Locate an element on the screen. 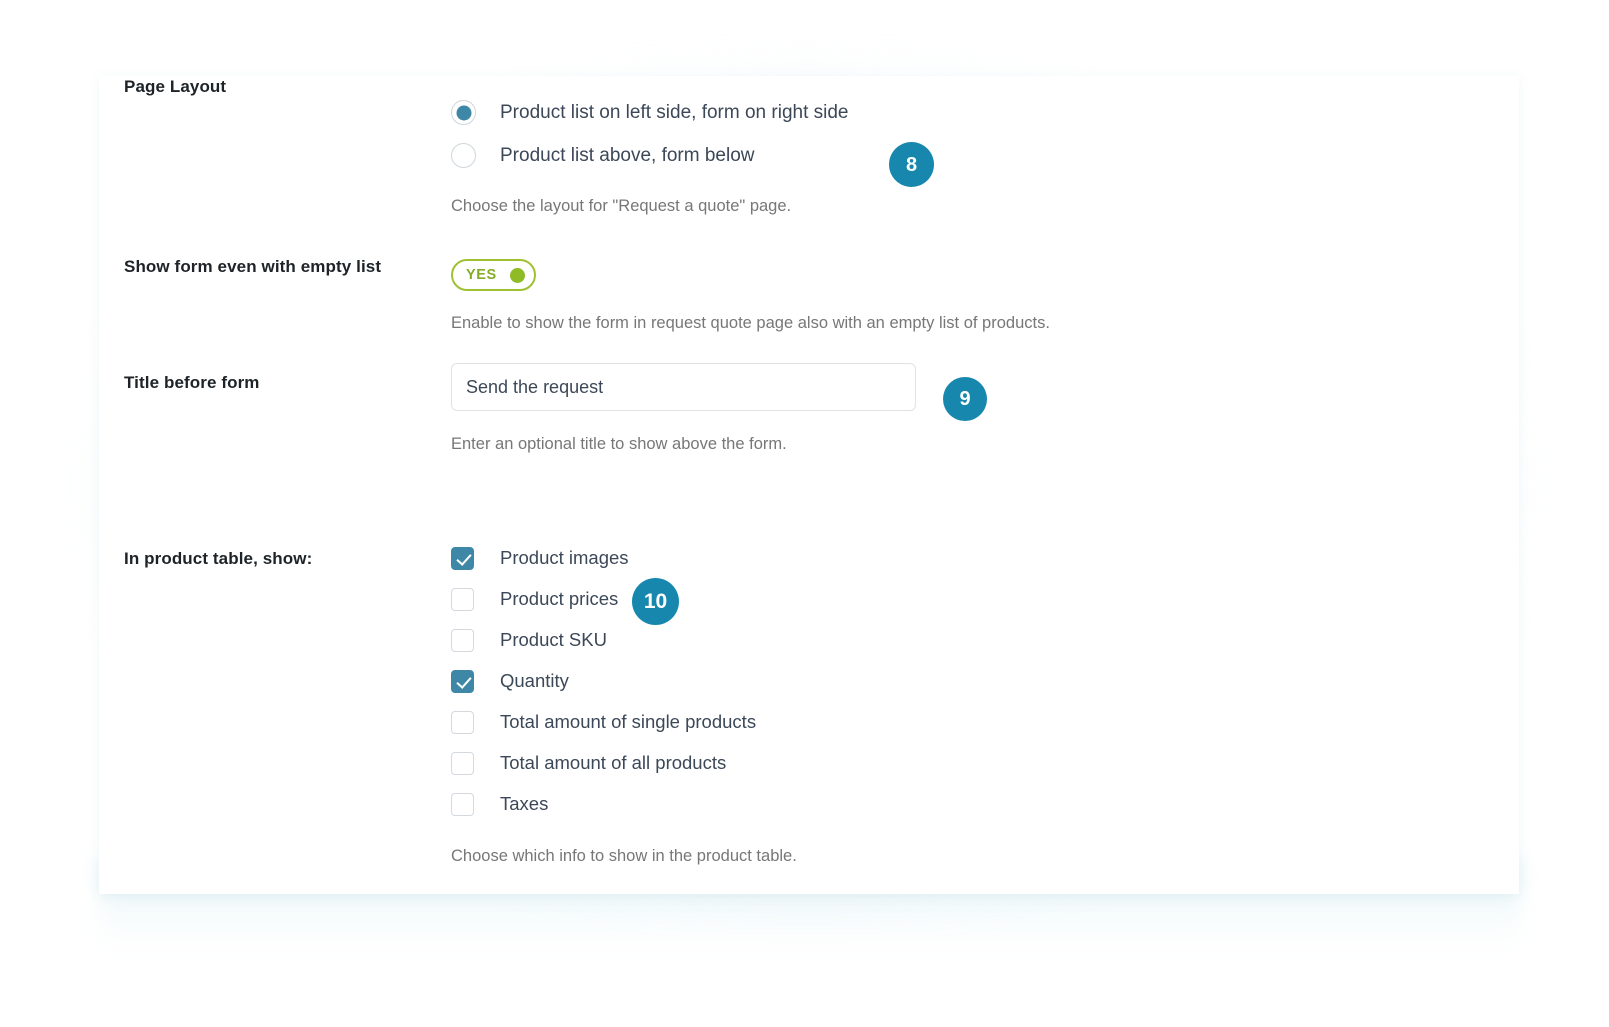 The height and width of the screenshot is (1027, 1609). checkbox-row-total-single-products: Total amount of single products is located at coordinates (624, 722).